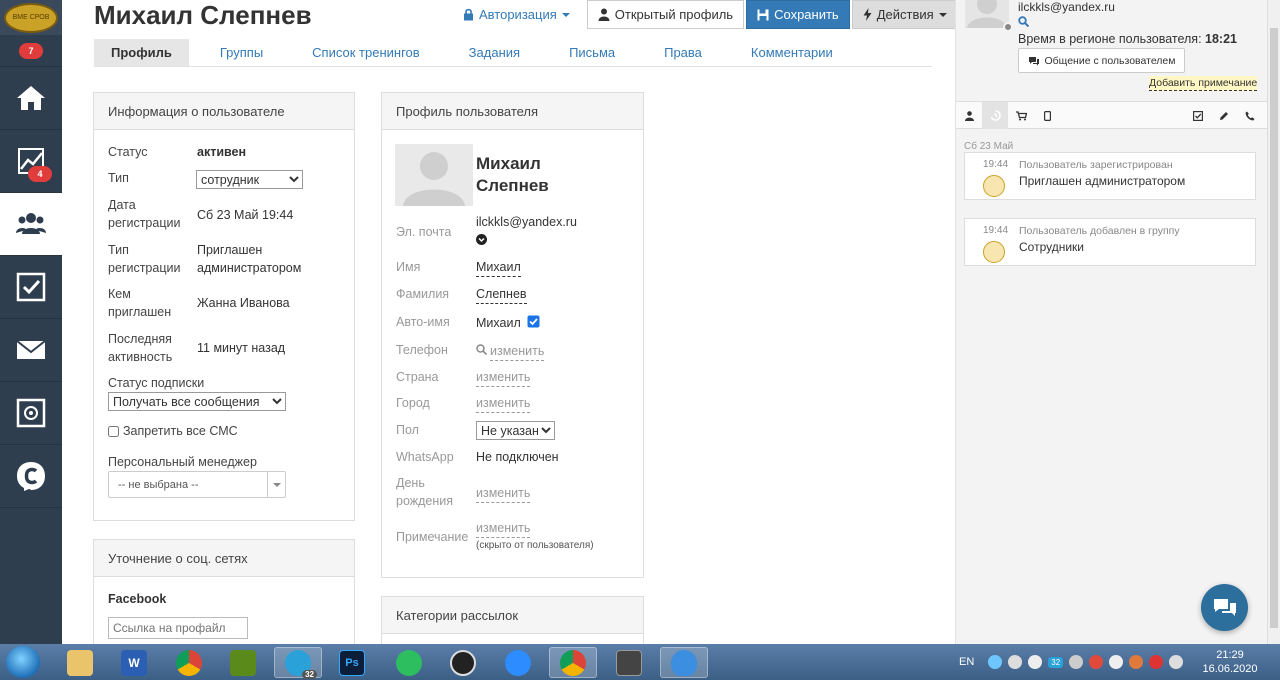 This screenshot has height=680, width=1280. What do you see at coordinates (573, 662) in the screenshot?
I see `taskbar-chrome-active` at bounding box center [573, 662].